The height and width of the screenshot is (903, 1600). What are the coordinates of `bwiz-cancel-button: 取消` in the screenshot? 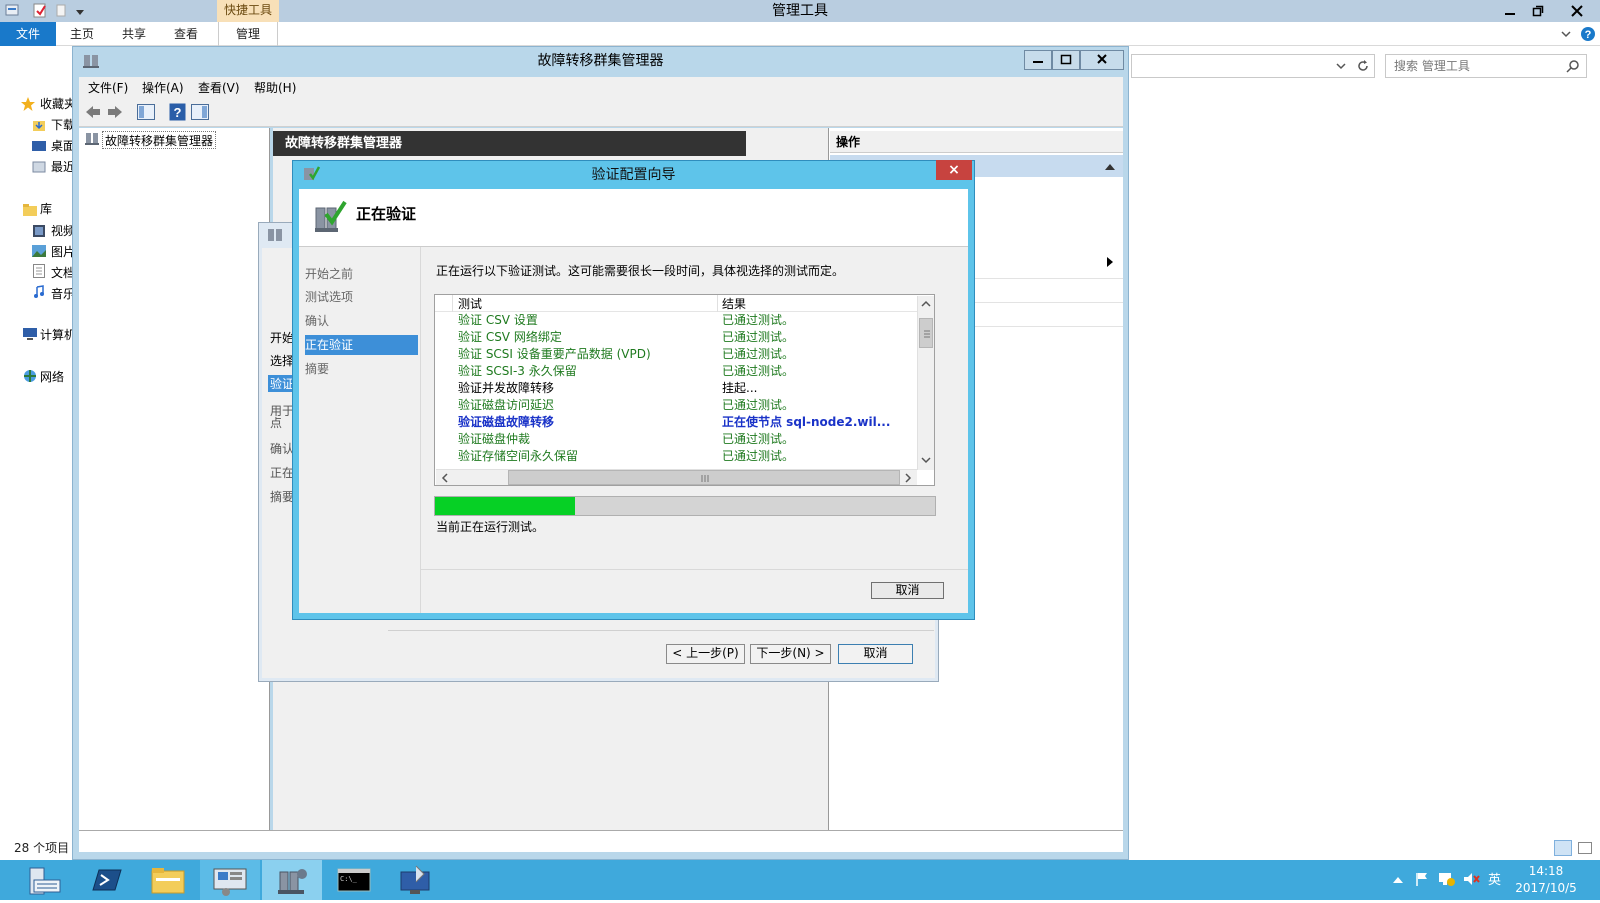 It's located at (875, 654).